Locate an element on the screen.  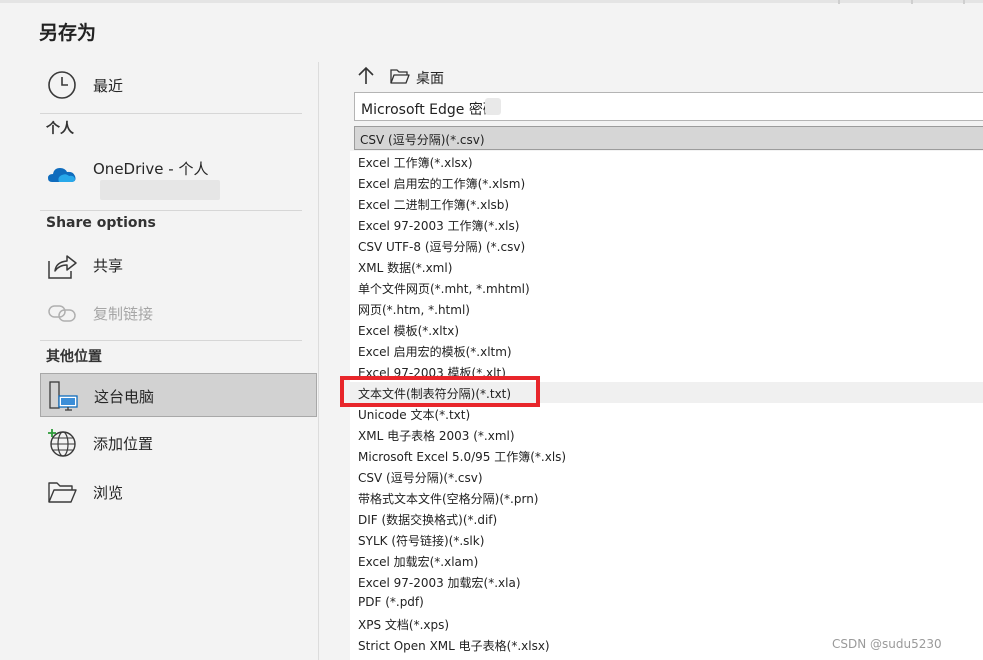
nav-recent-label: 最近 is located at coordinates (108, 86).